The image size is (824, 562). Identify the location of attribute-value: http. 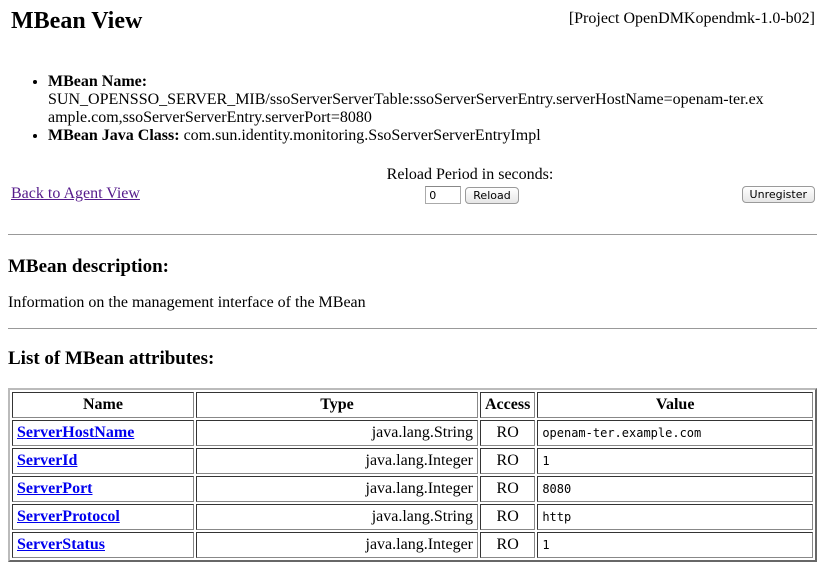
(675, 517).